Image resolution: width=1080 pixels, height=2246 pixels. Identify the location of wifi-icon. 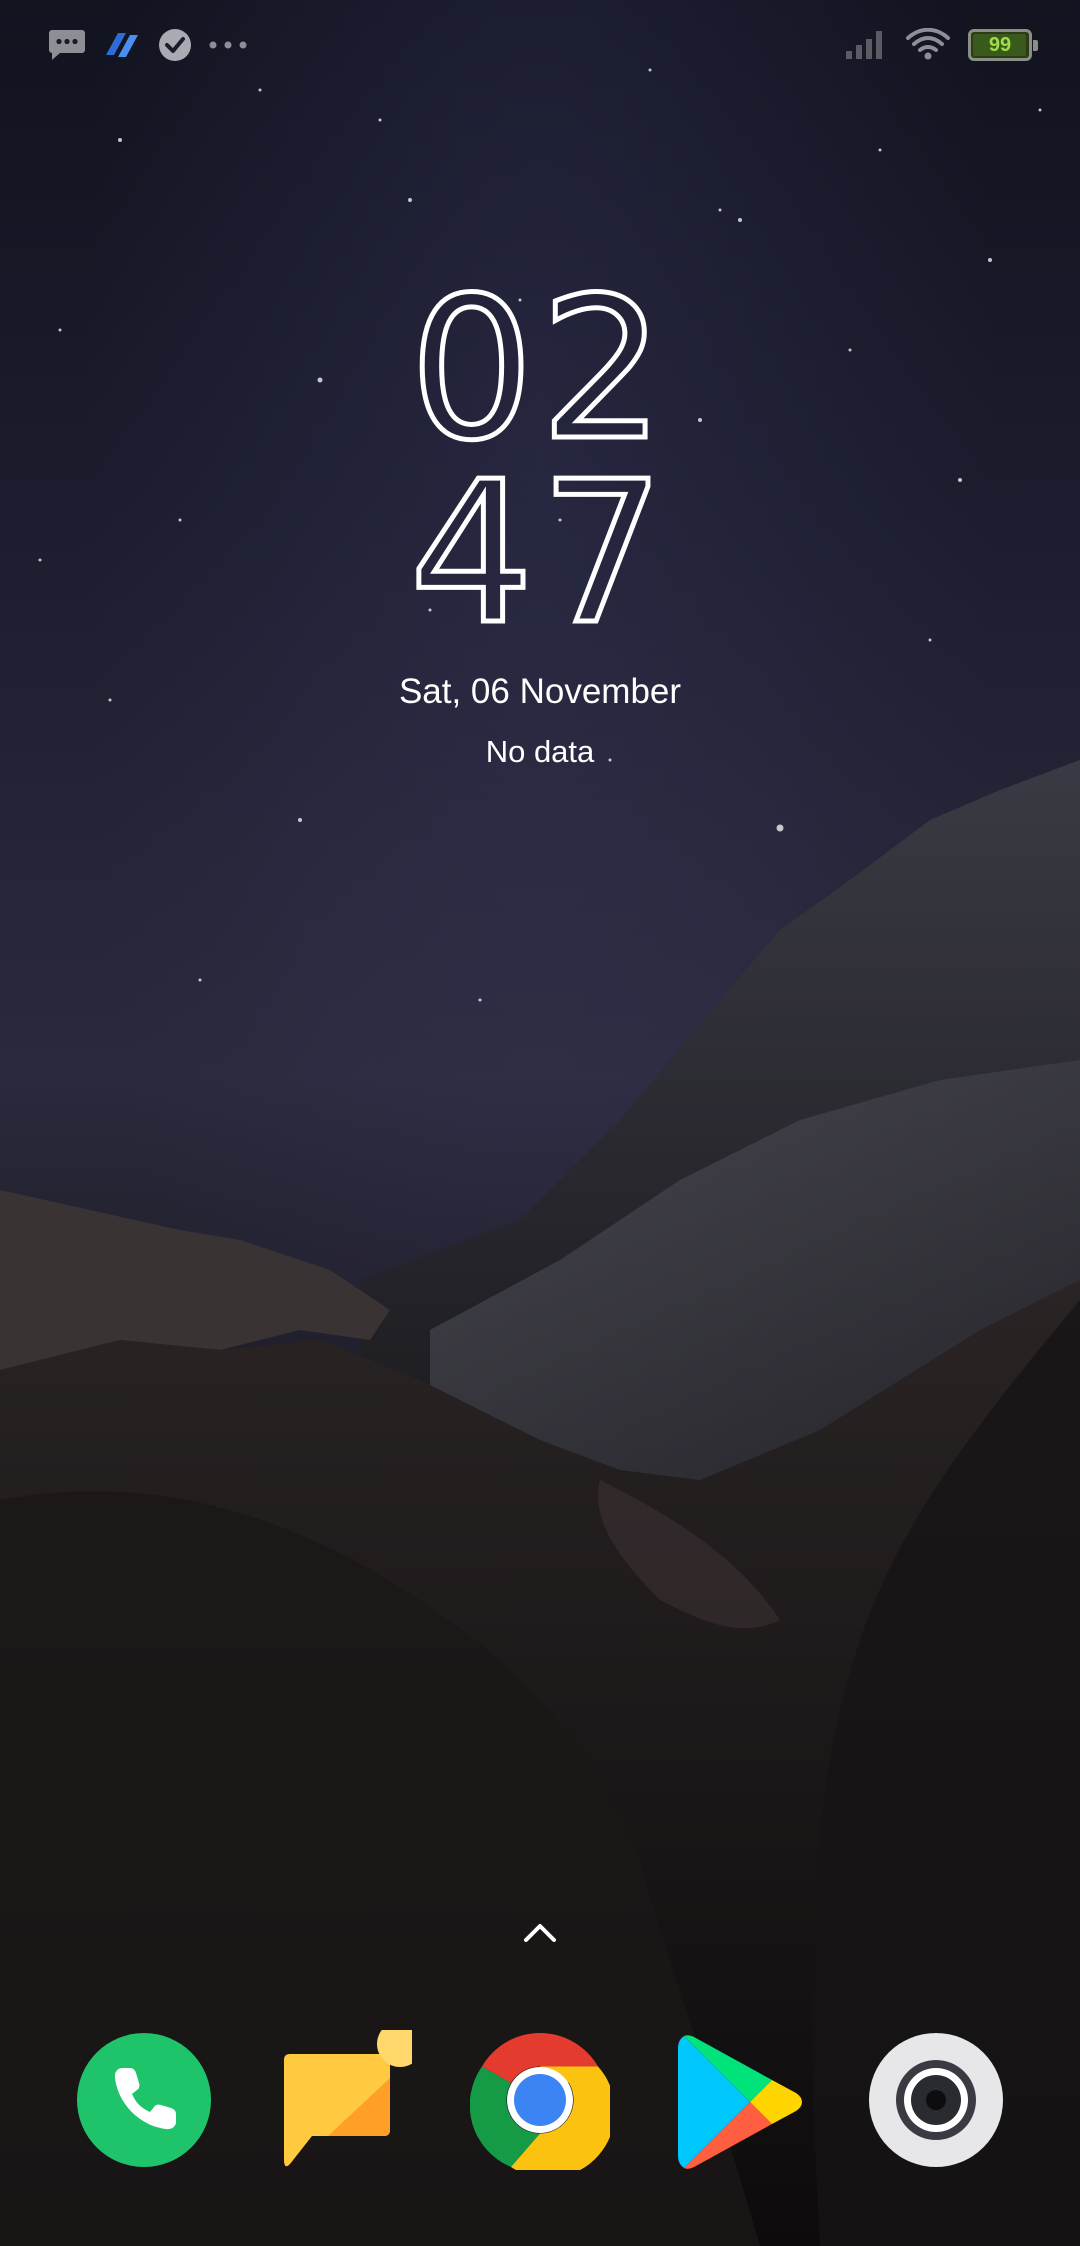
(928, 44).